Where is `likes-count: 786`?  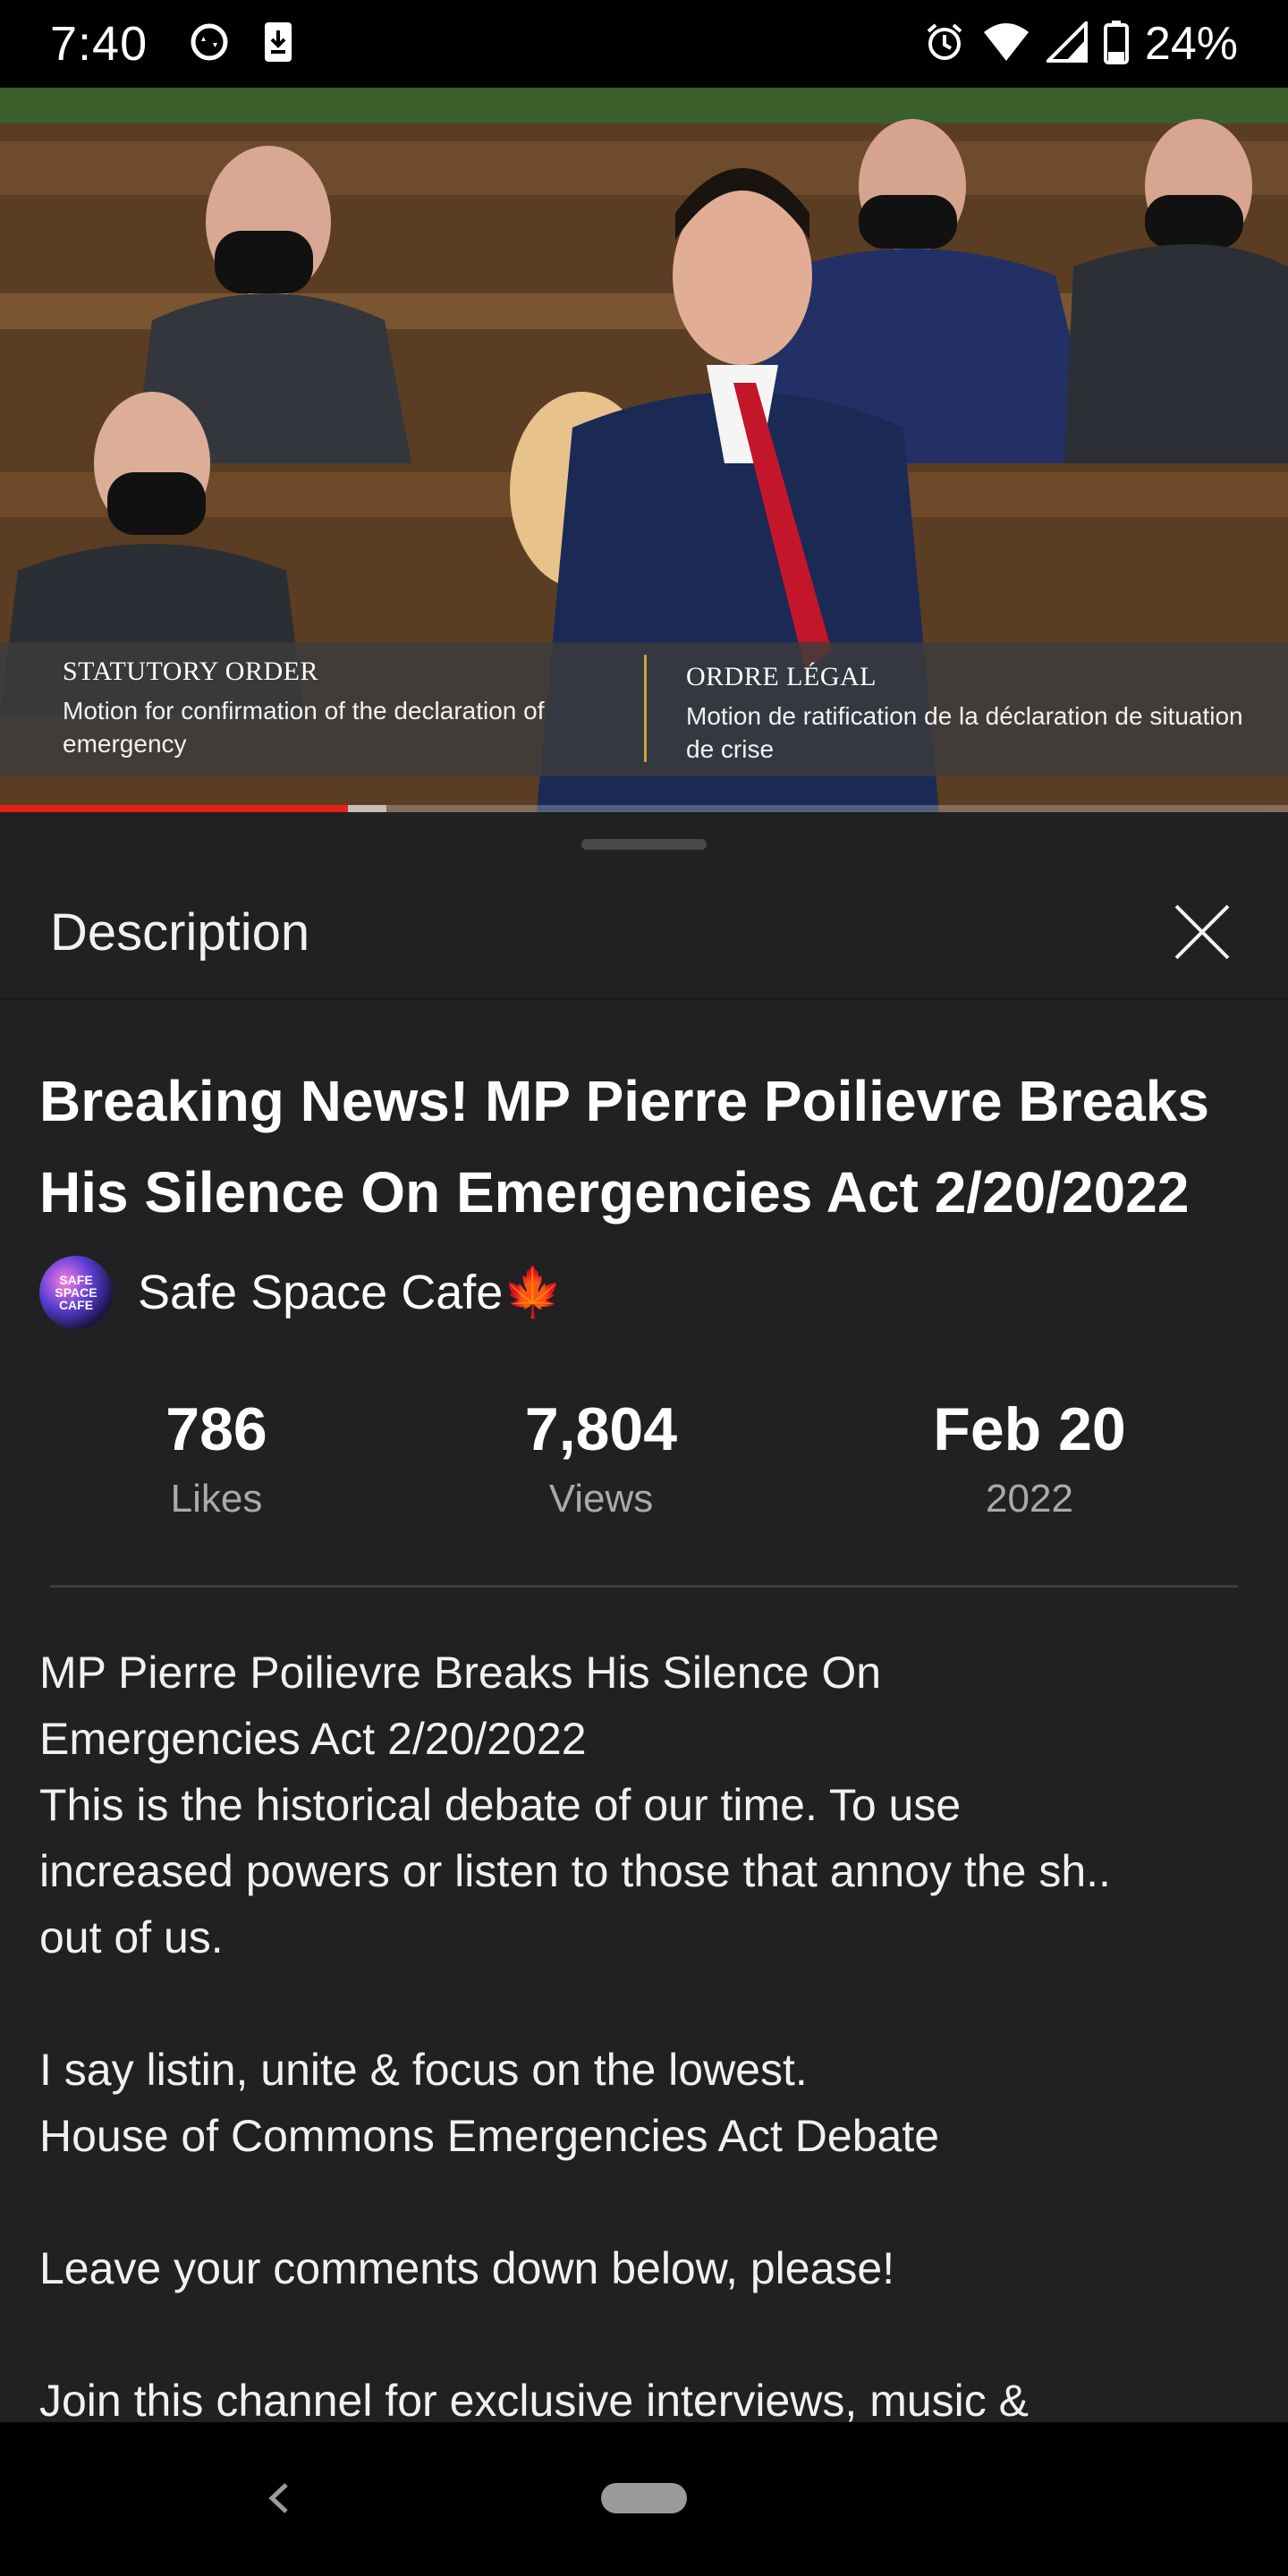 likes-count: 786 is located at coordinates (216, 1429).